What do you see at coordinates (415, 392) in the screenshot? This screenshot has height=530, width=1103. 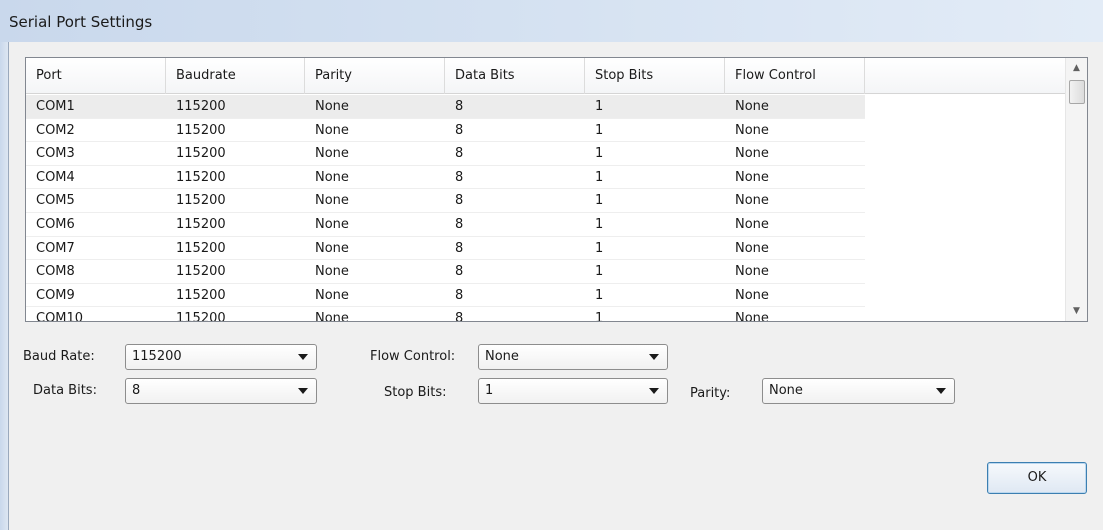 I see `stop-bits-label: Stop Bits:` at bounding box center [415, 392].